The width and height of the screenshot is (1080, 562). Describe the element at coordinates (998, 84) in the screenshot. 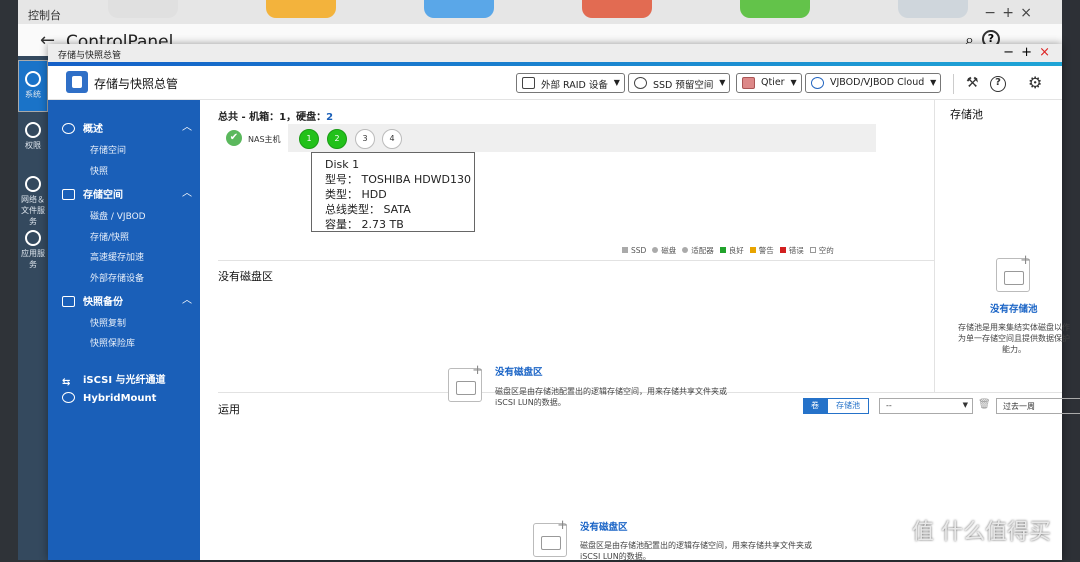

I see `help-icon: ?` at that location.